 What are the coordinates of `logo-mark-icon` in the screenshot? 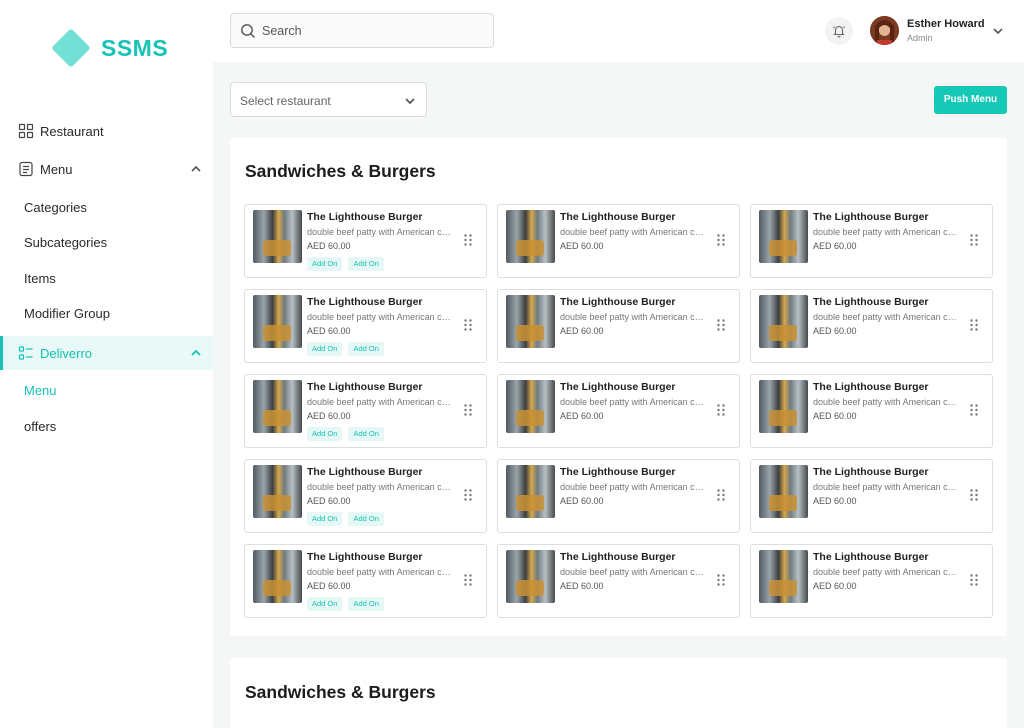 It's located at (71, 48).